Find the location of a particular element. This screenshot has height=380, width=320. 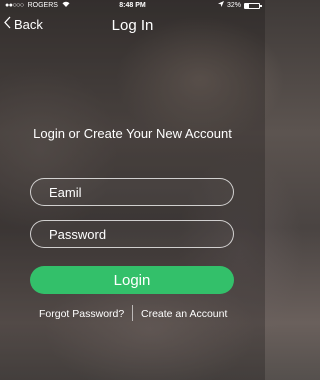

status-bar: ●●○○○ ROGERS 8:48 PM 32% is located at coordinates (132, 6).